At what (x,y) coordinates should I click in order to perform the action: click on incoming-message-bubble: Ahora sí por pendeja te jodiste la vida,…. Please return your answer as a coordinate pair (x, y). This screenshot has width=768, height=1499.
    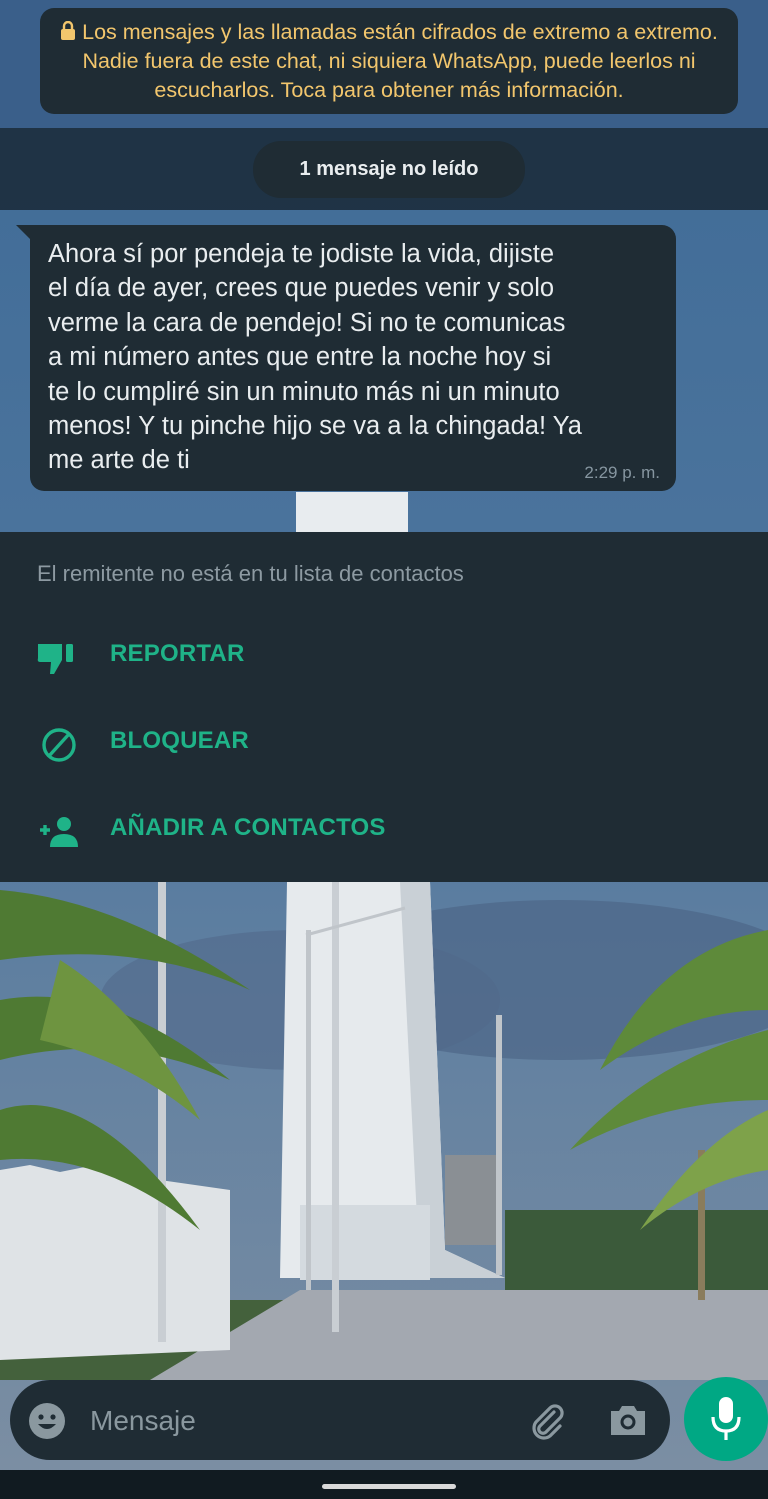
    Looking at the image, I should click on (353, 358).